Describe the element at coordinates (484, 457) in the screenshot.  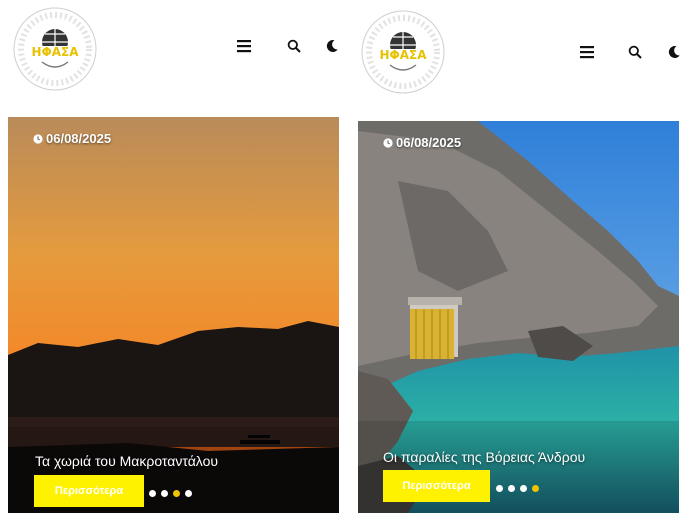
I see `post-title: Οι παραλίες της Βόρειας Άνδρου` at that location.